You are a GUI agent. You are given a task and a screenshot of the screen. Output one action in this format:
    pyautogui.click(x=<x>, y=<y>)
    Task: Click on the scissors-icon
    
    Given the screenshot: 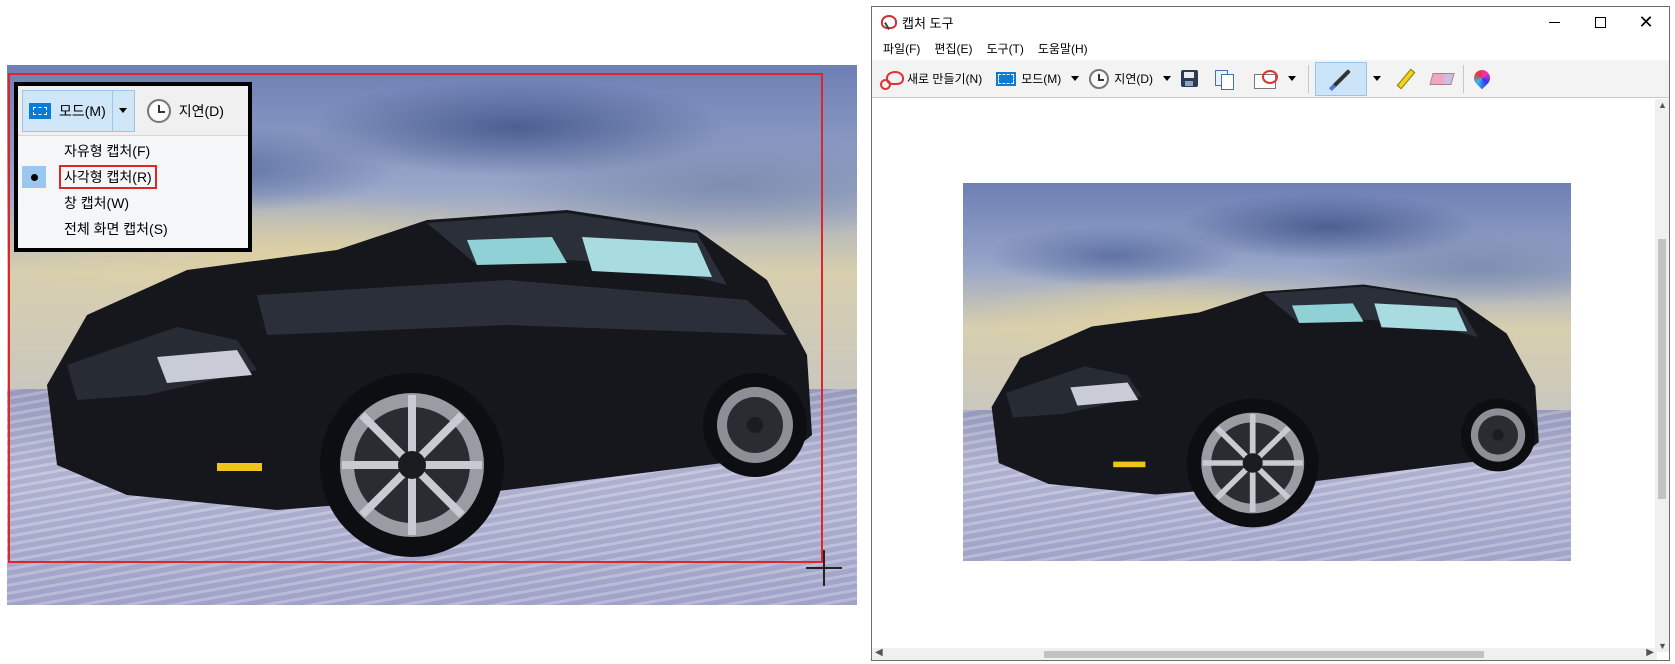 What is the action you would take?
    pyautogui.click(x=892, y=79)
    